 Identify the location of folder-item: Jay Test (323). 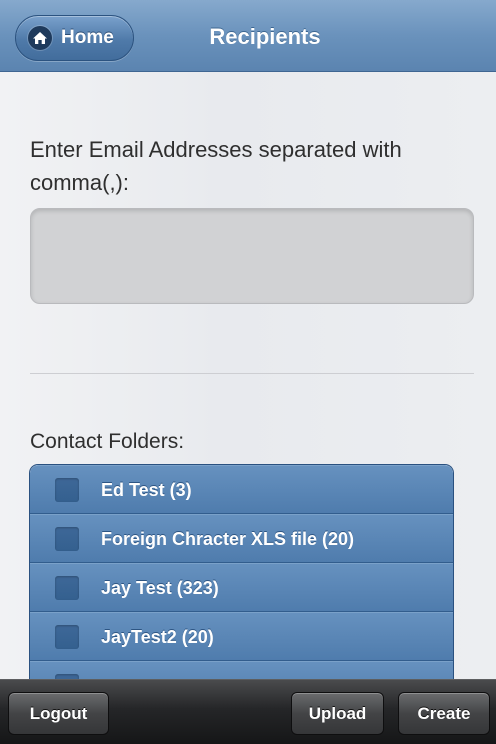
(241, 587).